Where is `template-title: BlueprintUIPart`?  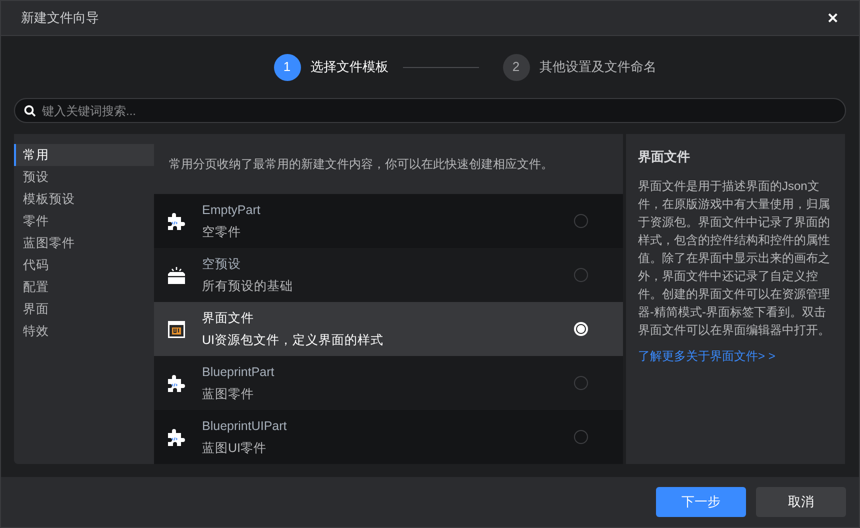 template-title: BlueprintUIPart is located at coordinates (245, 426).